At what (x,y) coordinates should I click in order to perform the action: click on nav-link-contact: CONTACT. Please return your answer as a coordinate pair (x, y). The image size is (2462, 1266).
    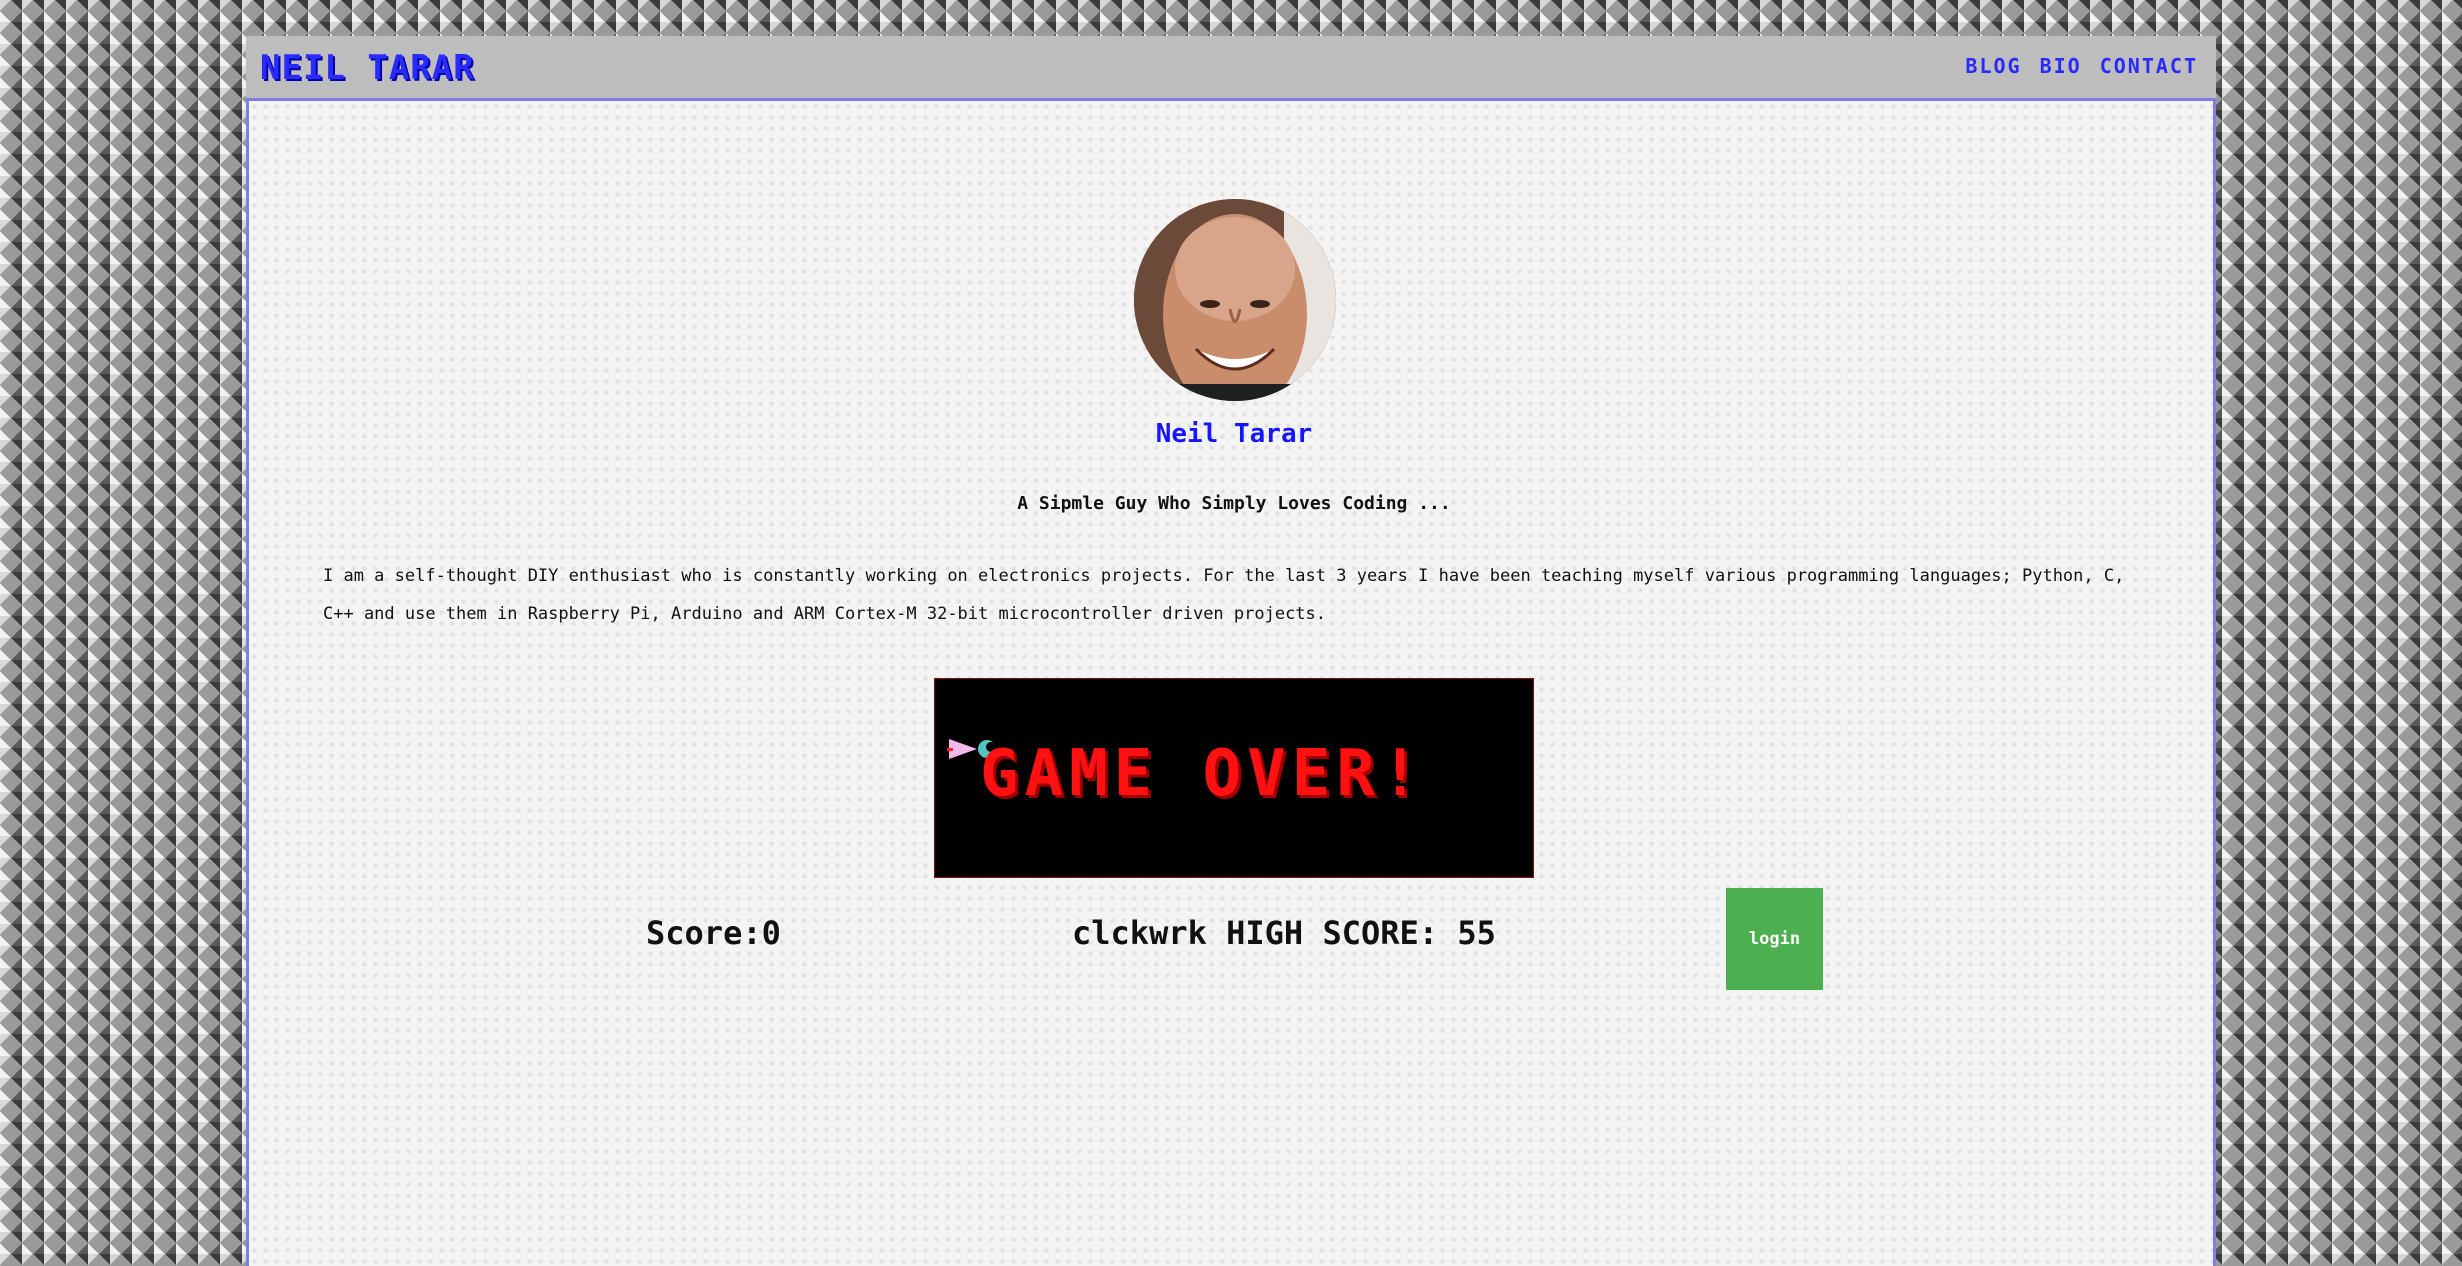
    Looking at the image, I should click on (2149, 66).